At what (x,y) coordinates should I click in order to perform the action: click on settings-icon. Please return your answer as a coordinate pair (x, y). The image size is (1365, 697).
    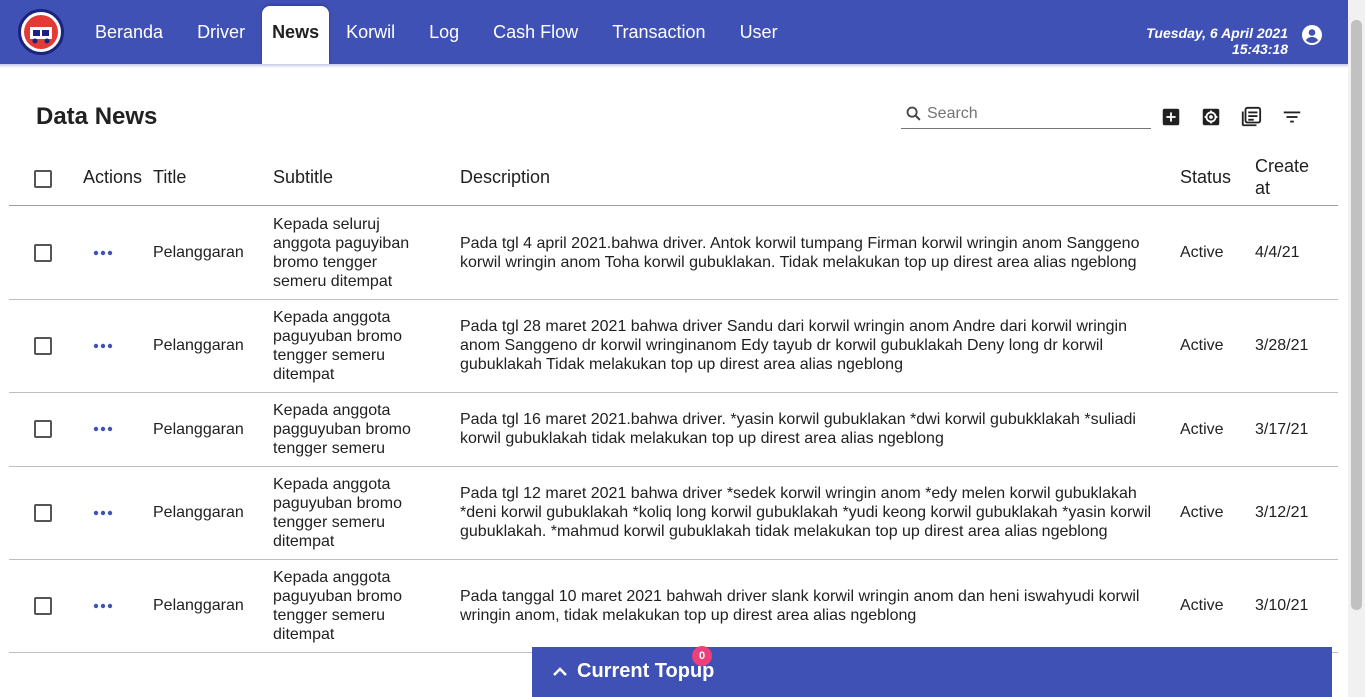
    Looking at the image, I should click on (1211, 117).